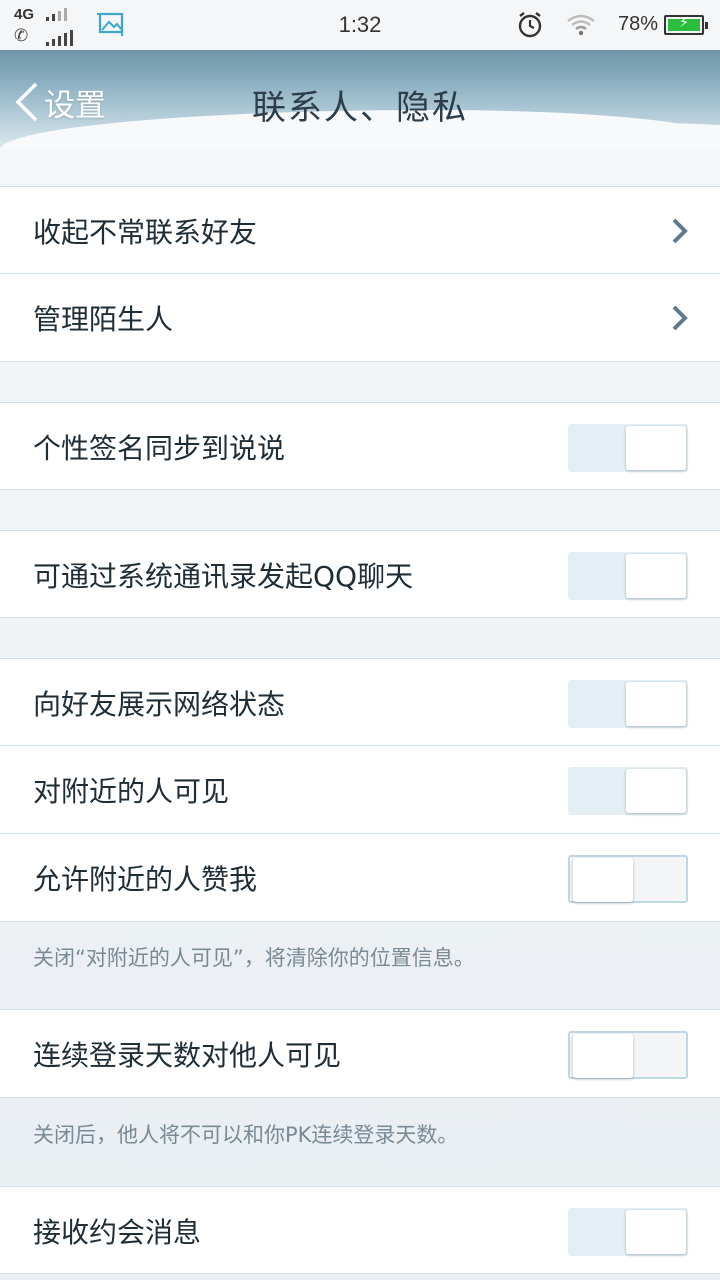 This screenshot has width=720, height=1280. What do you see at coordinates (360, 230) in the screenshot?
I see `row-hide-friends: 收起不常联系好友` at bounding box center [360, 230].